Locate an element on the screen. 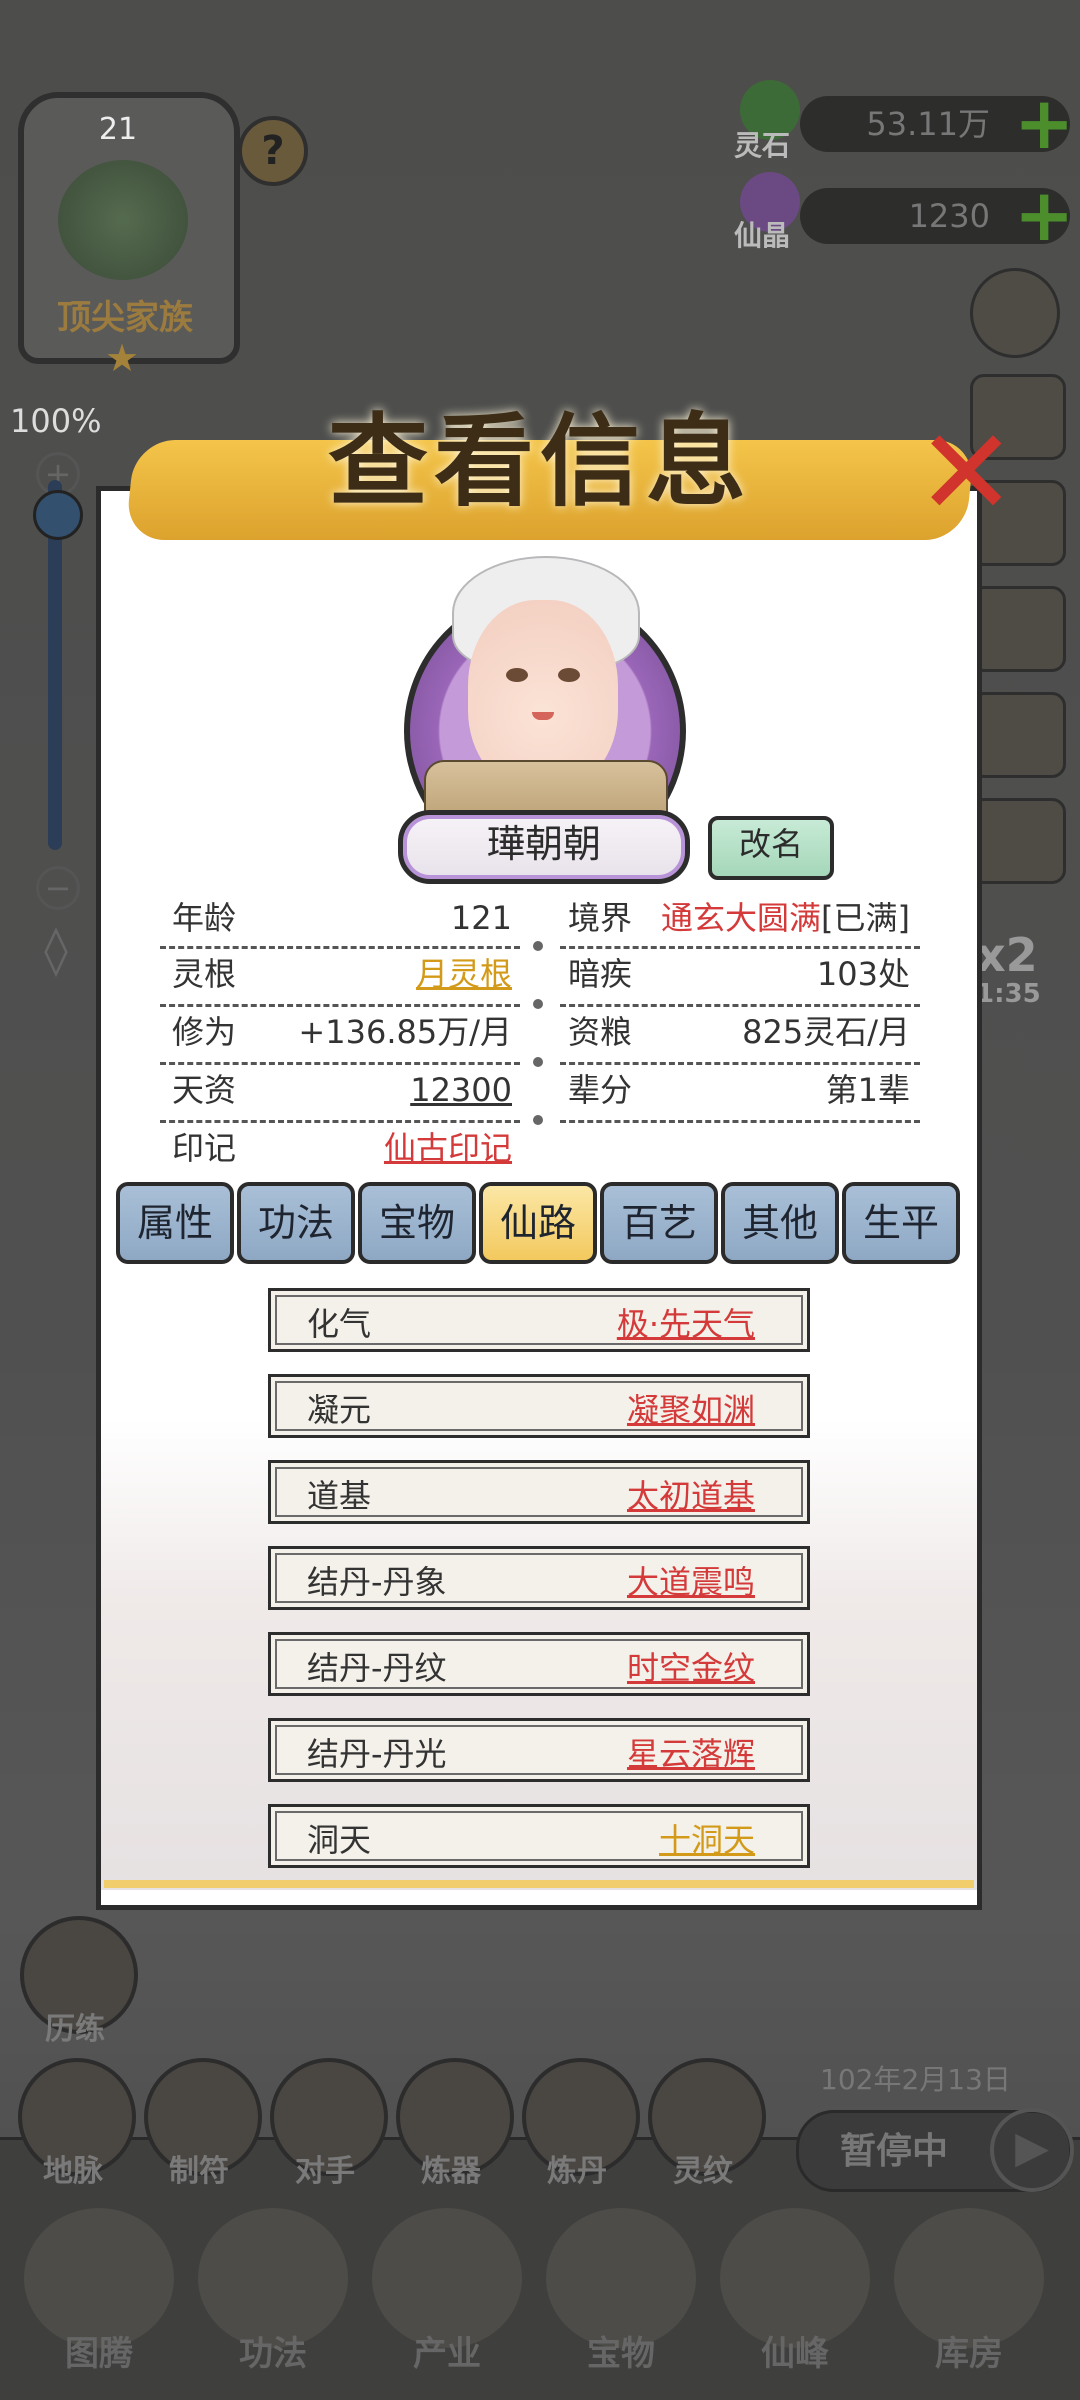 This screenshot has height=2400, width=1080. row-frame: 化气 极·先天气 is located at coordinates (539, 1320).